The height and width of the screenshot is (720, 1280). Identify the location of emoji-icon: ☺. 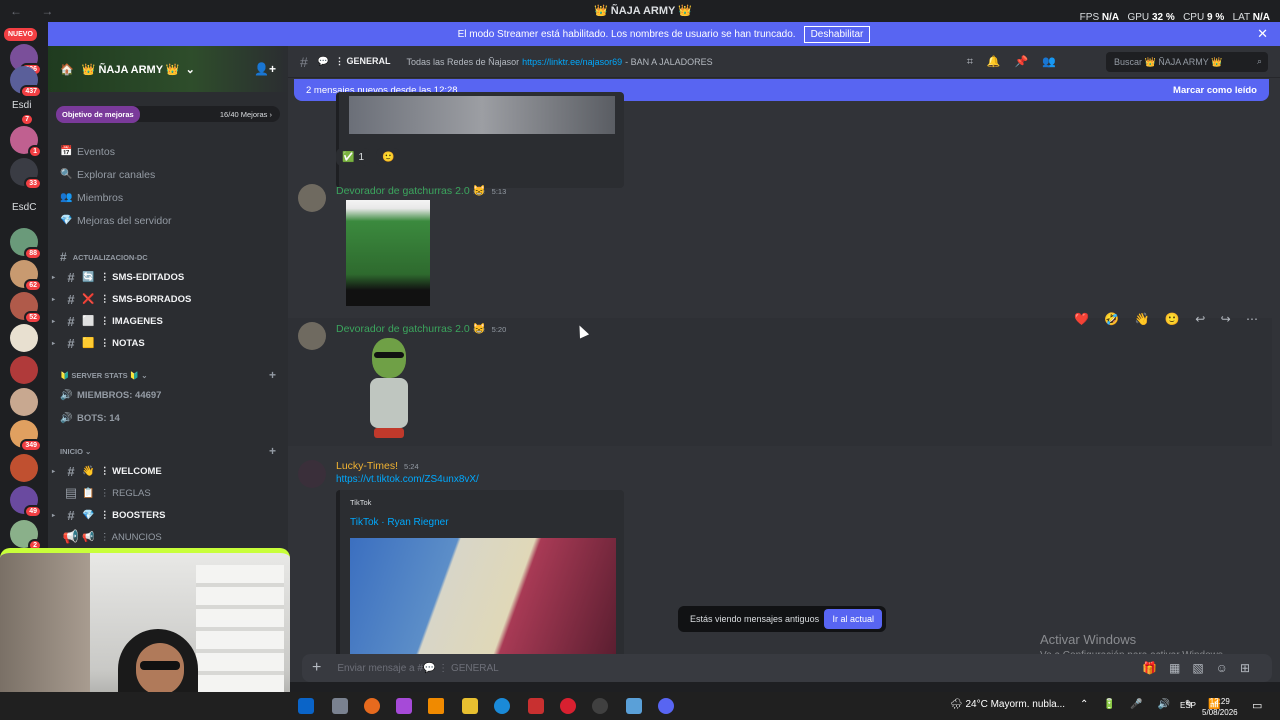
(1228, 668).